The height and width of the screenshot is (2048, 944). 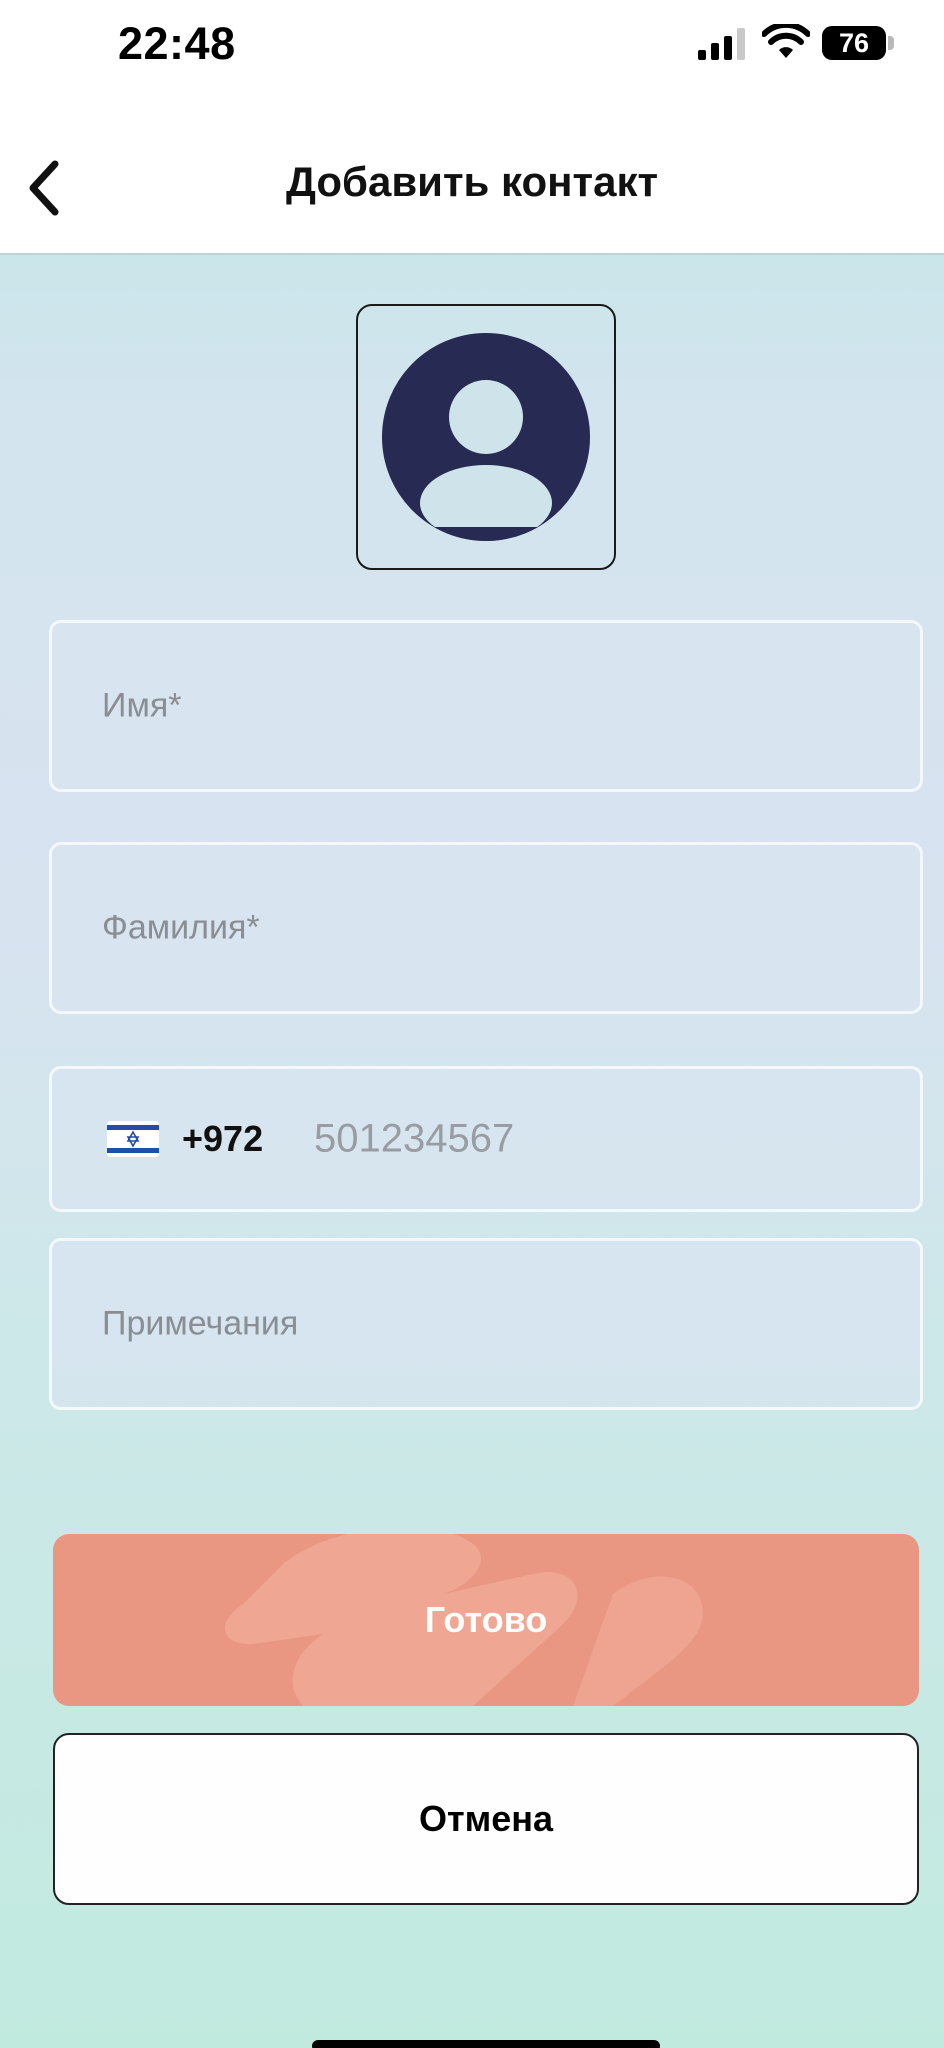 I want to click on phone-field: +972 501234567, so click(x=486, y=1139).